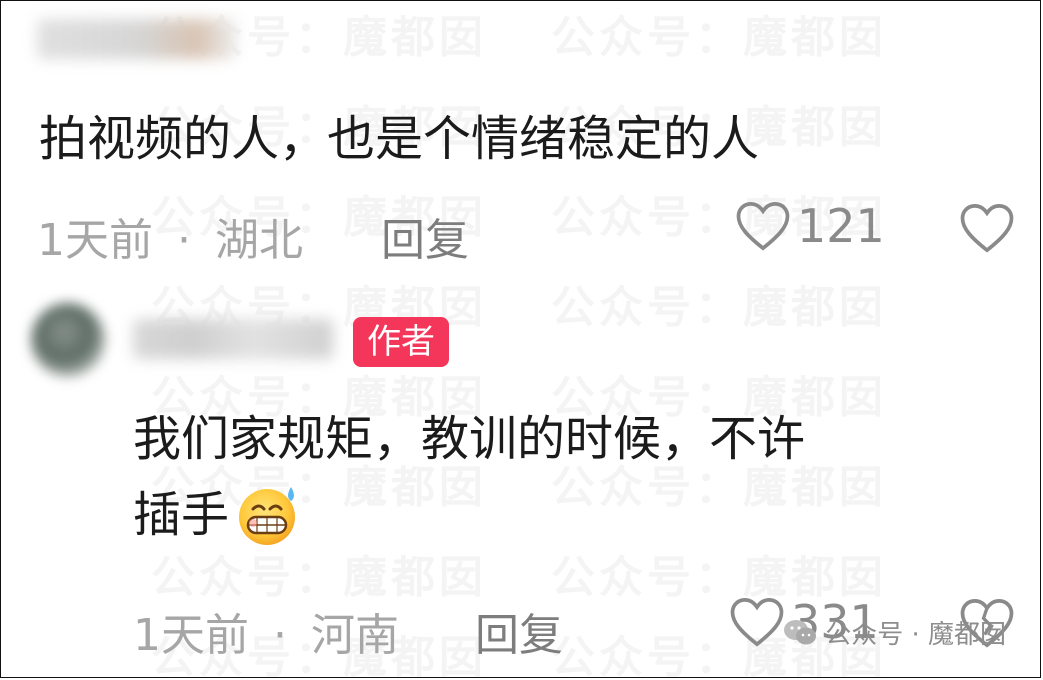 This screenshot has width=1043, height=680. Describe the element at coordinates (267, 516) in the screenshot. I see `grinning-sweat-emoji-icon` at that location.